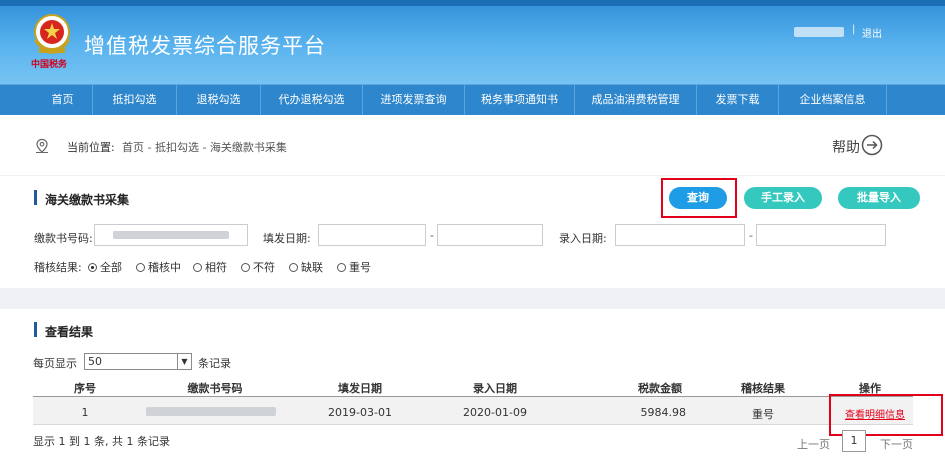 The height and width of the screenshot is (467, 945). Describe the element at coordinates (699, 198) in the screenshot. I see `highlight-box-query` at that location.